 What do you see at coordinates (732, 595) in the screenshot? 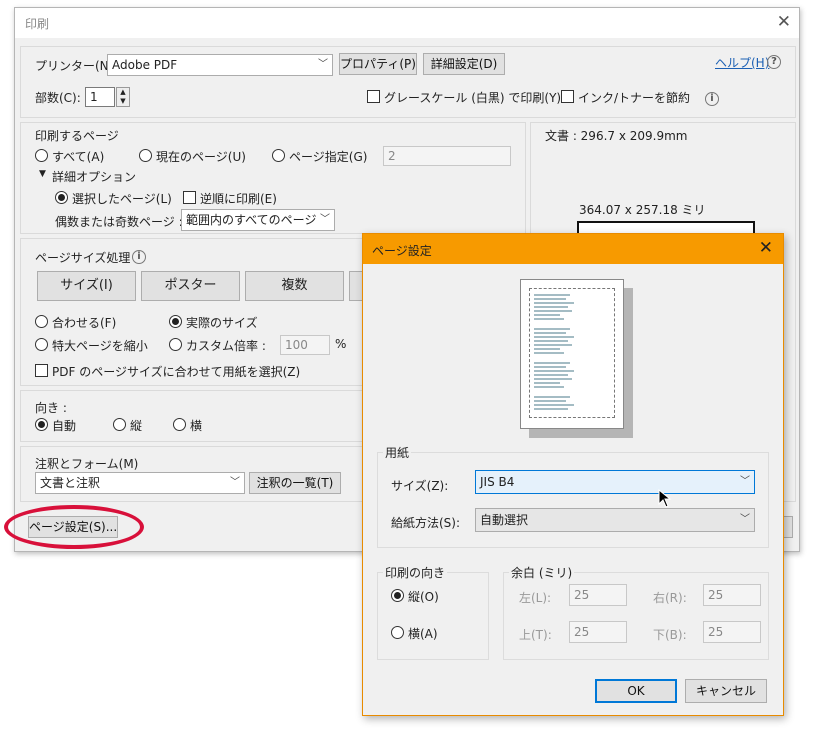
I see `margin-right-input: 25` at bounding box center [732, 595].